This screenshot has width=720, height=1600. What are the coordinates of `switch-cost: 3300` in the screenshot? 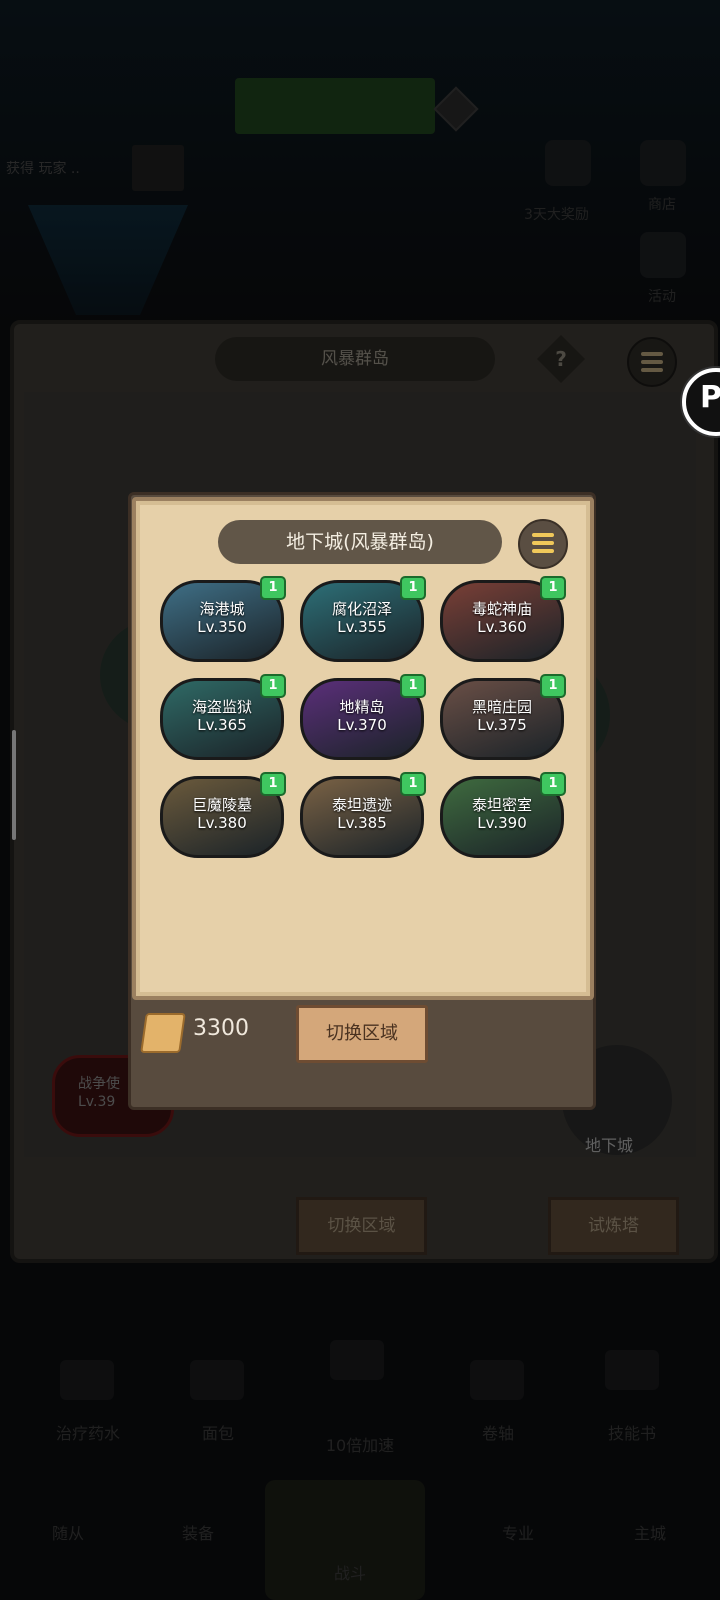 It's located at (221, 1028).